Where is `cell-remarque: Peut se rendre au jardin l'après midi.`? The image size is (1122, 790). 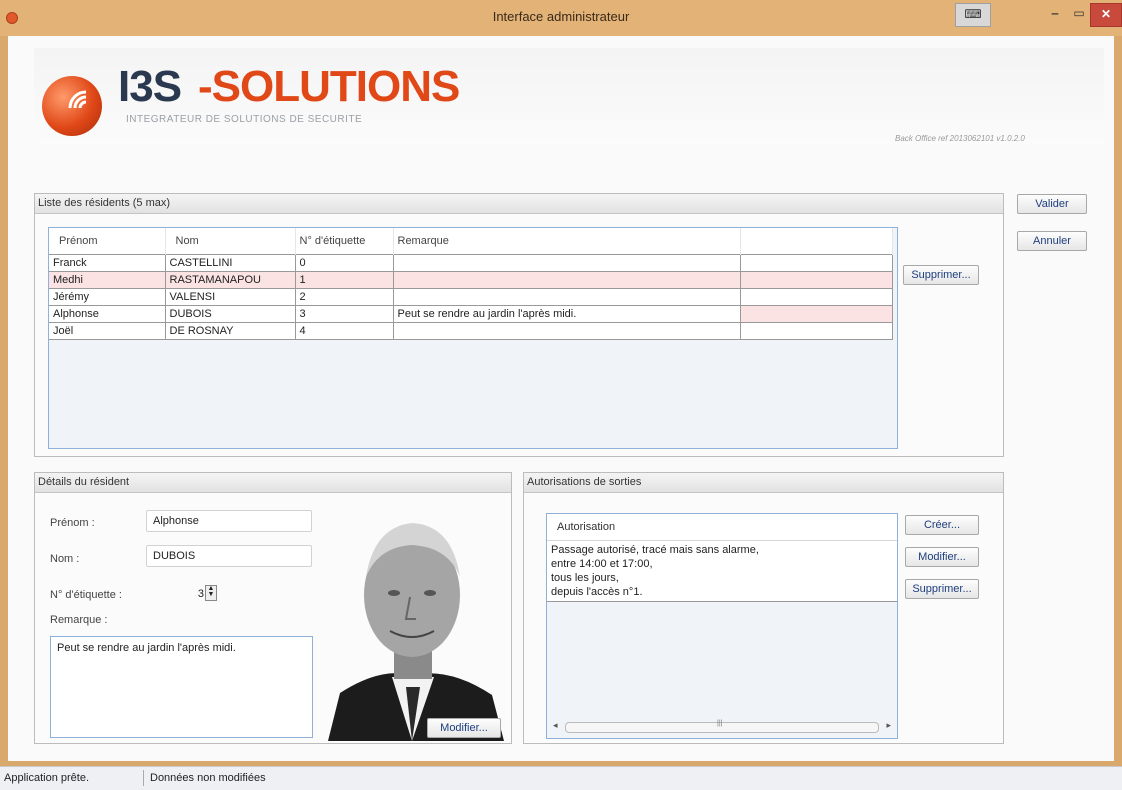 cell-remarque: Peut se rendre au jardin l'après midi. is located at coordinates (566, 314).